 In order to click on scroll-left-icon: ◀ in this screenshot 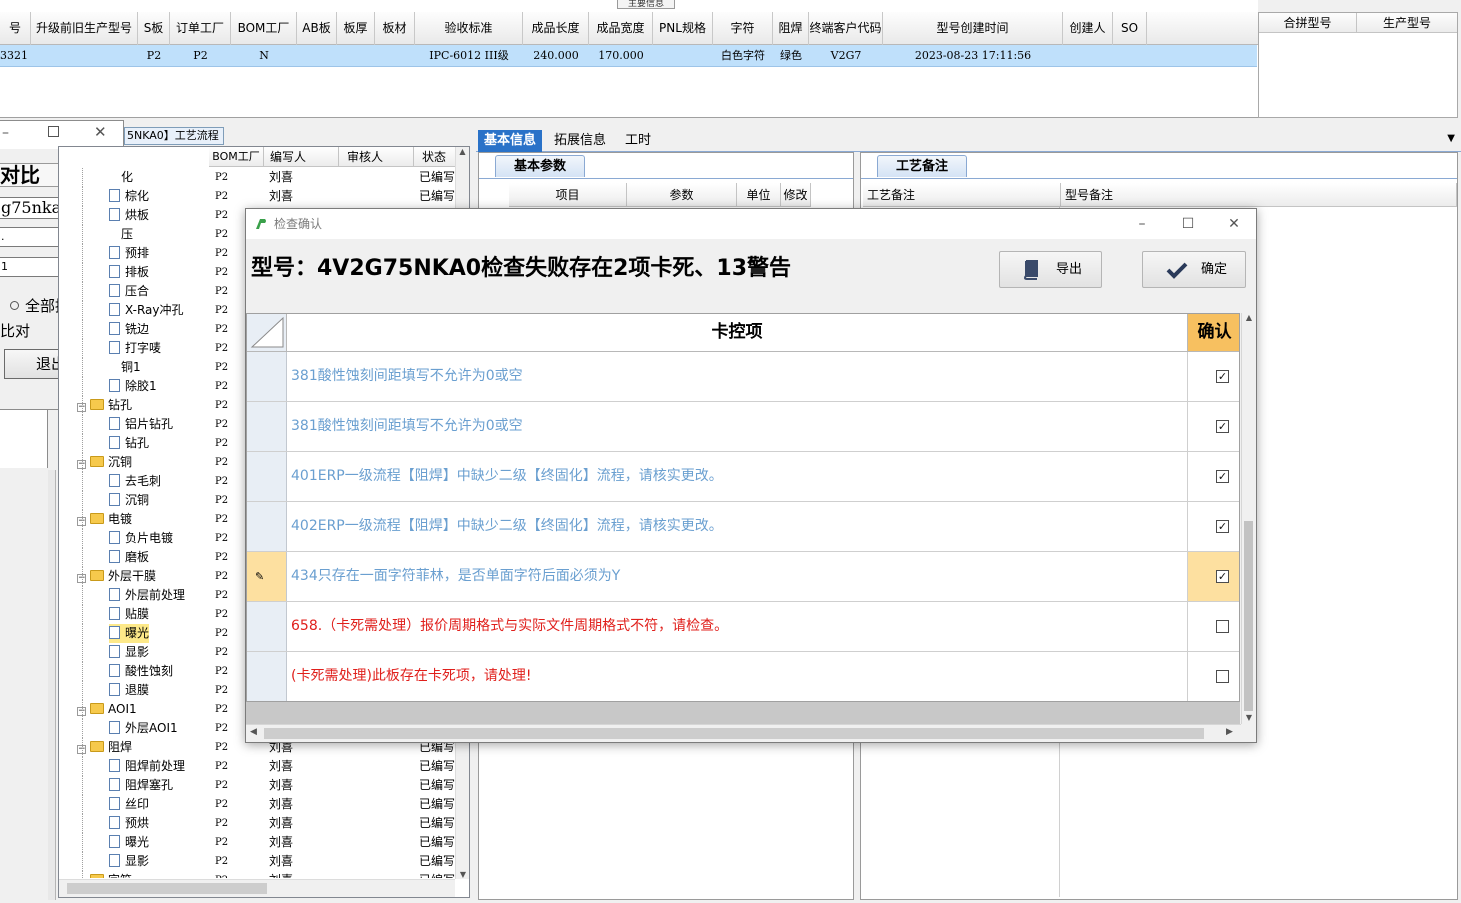, I will do `click(253, 732)`.